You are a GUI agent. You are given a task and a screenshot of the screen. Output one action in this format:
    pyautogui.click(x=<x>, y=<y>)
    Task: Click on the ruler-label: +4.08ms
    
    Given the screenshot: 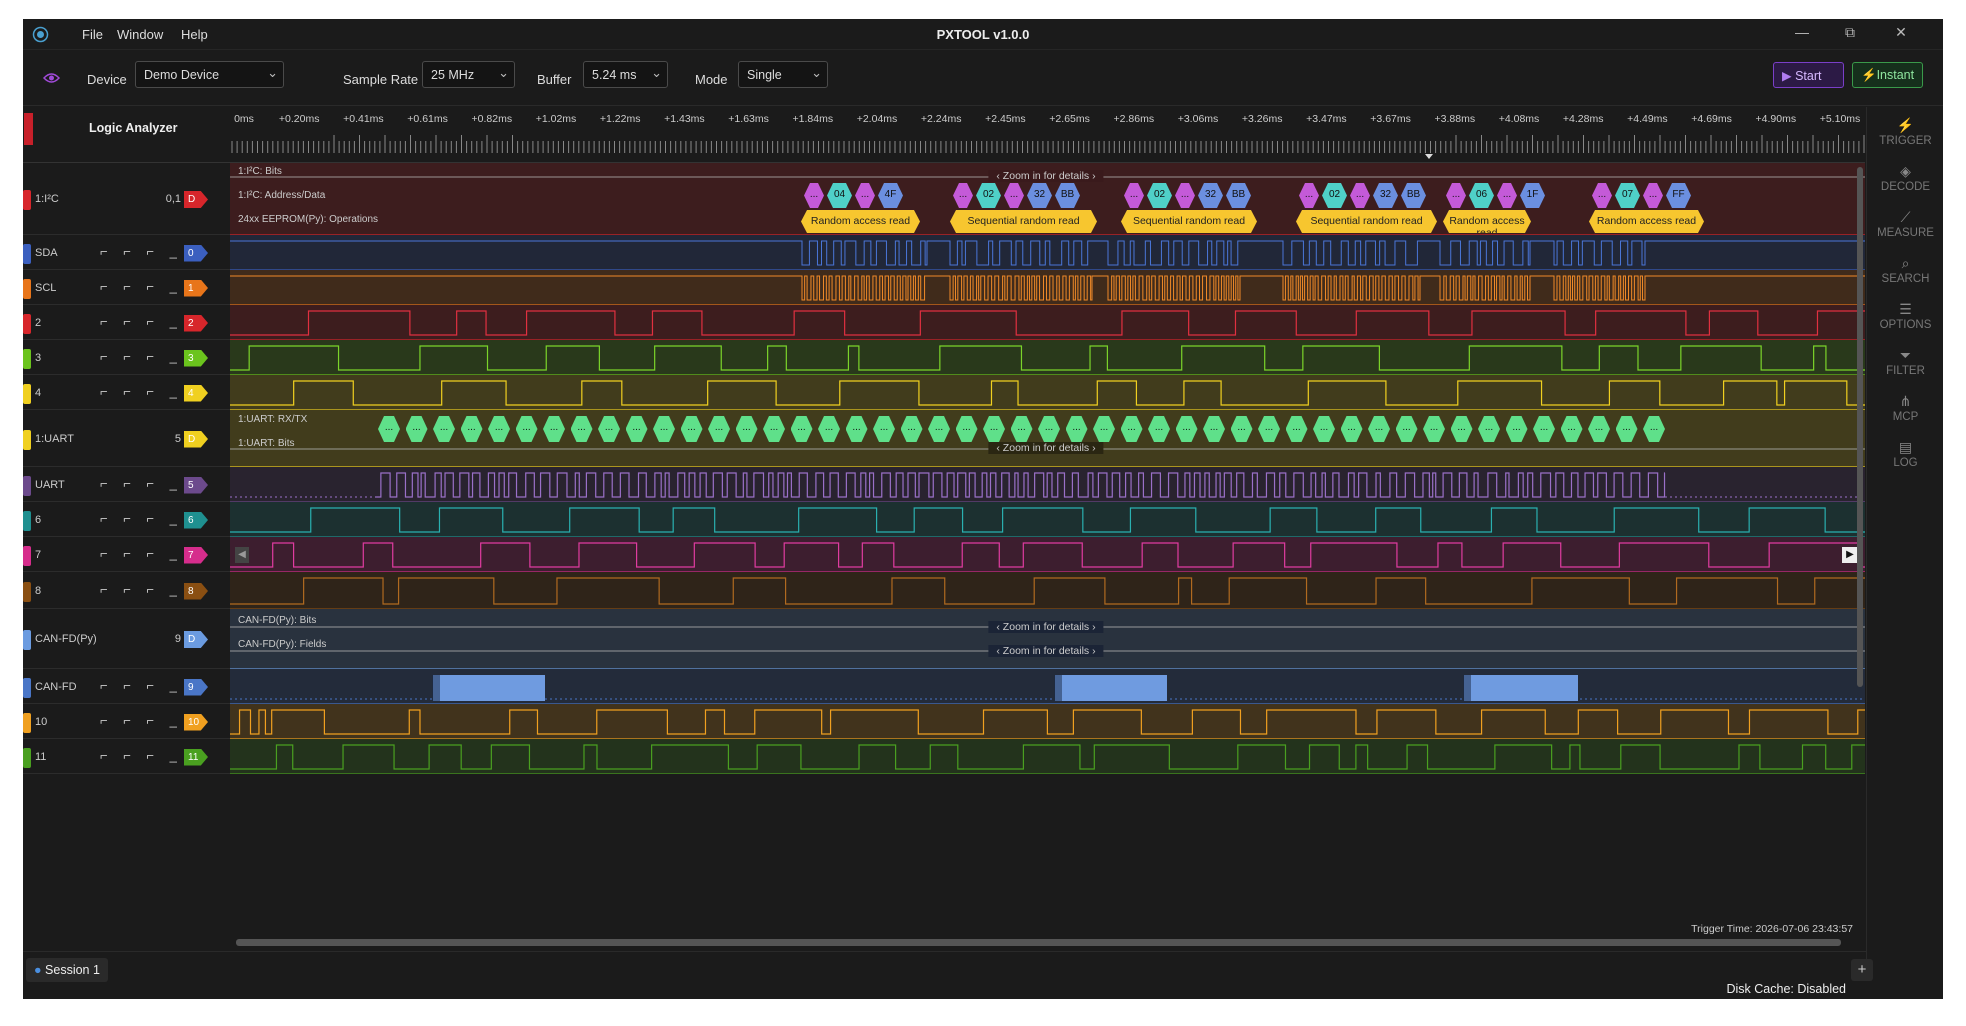 What is the action you would take?
    pyautogui.click(x=1519, y=119)
    